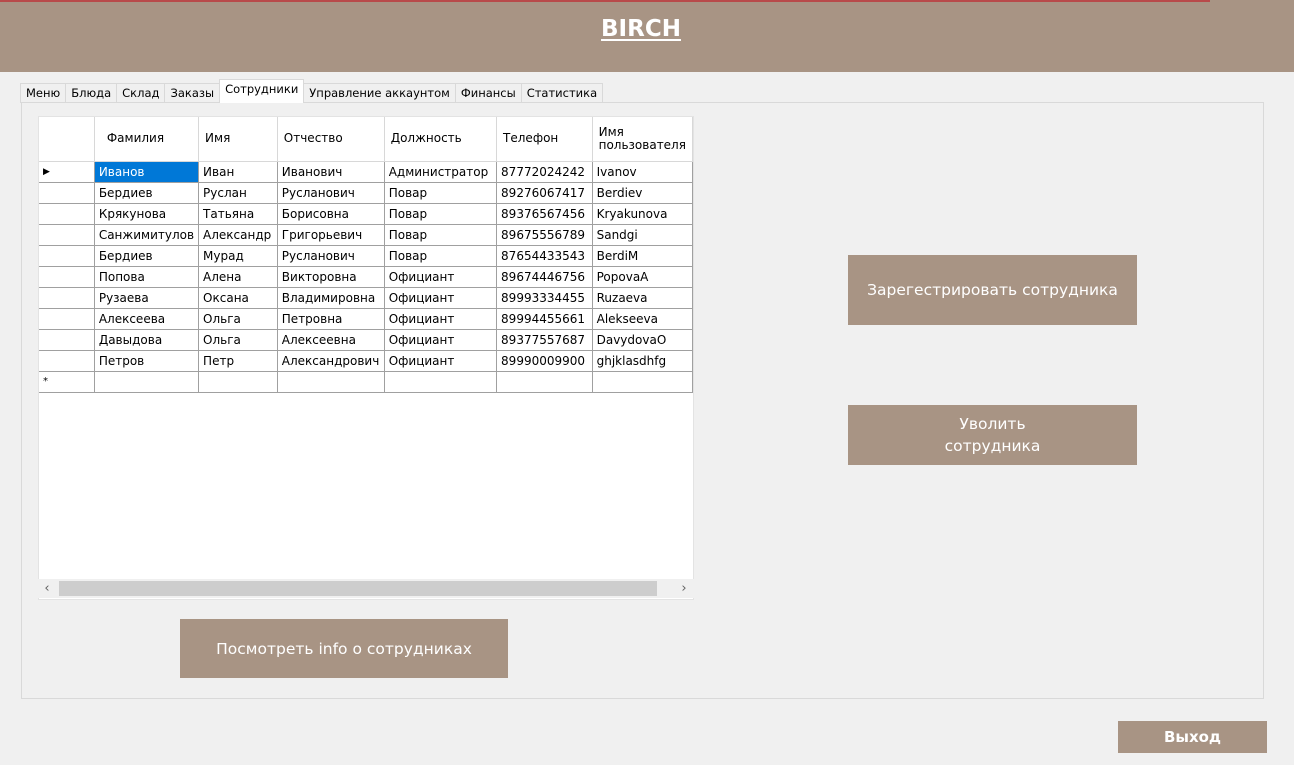 The height and width of the screenshot is (765, 1294). Describe the element at coordinates (642, 193) in the screenshot. I see `table-cell: Berdiev` at that location.